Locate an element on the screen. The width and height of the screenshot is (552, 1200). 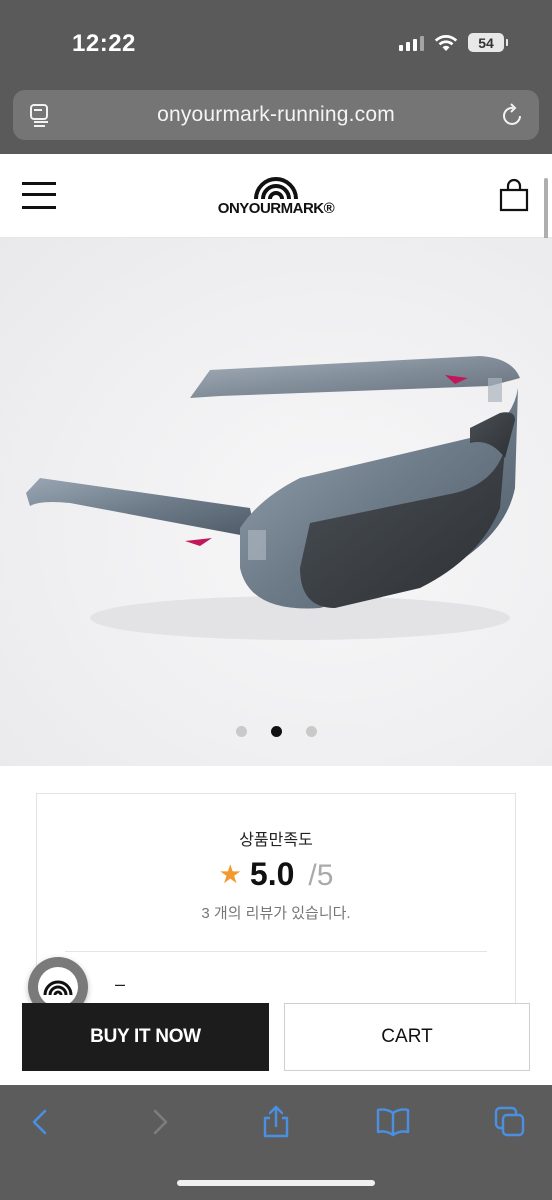
review-score: ★ 5.0 /5 is located at coordinates (276, 874).